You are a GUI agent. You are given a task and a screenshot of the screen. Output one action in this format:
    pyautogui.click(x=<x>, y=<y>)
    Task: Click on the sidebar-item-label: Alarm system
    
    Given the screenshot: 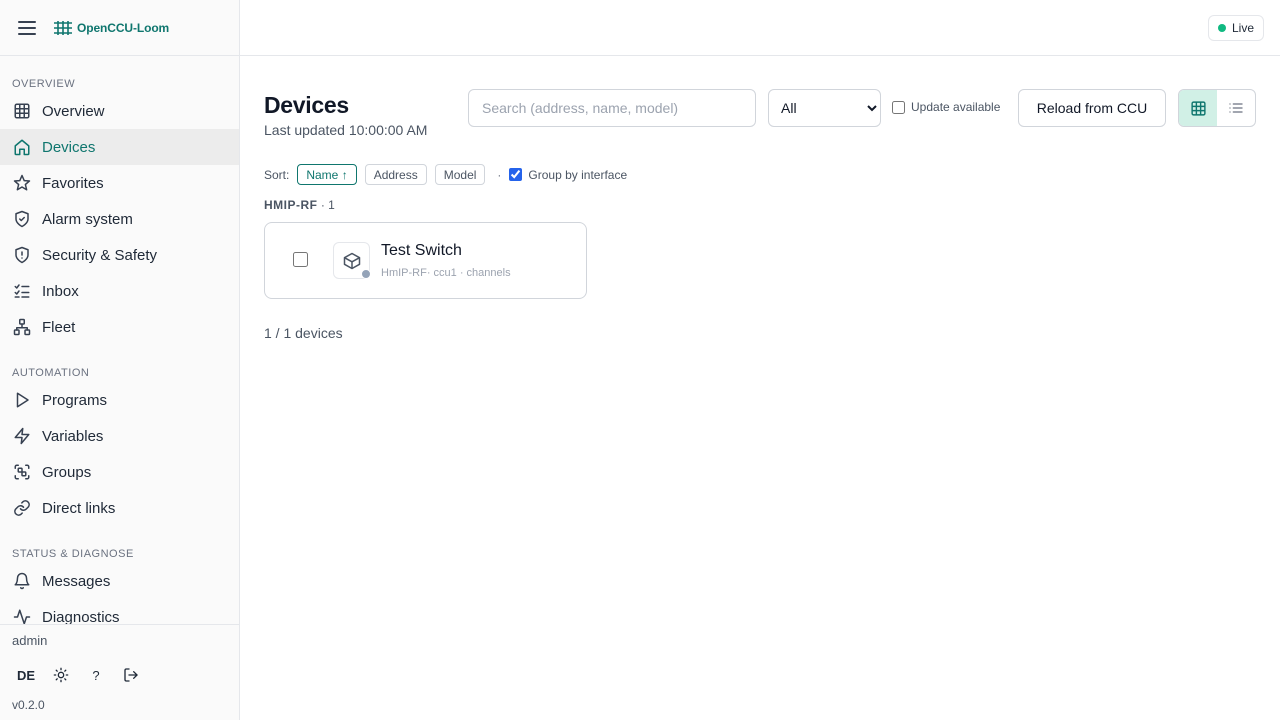 What is the action you would take?
    pyautogui.click(x=87, y=219)
    